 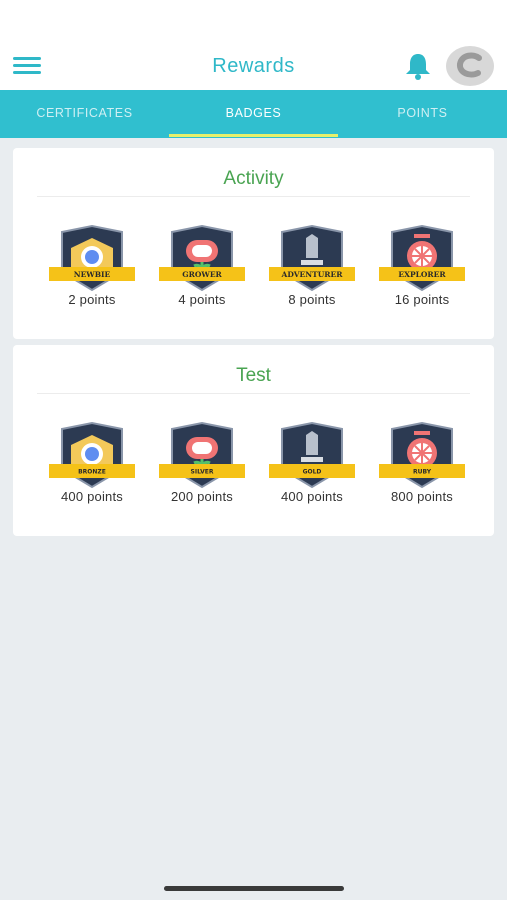 I want to click on badge-bronze: BRONZE 400 points, so click(x=92, y=466).